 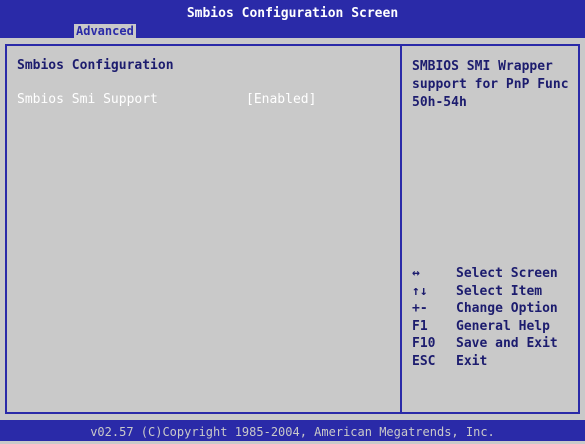 I want to click on up-down-arrow-icon: ↑↓, so click(x=420, y=291).